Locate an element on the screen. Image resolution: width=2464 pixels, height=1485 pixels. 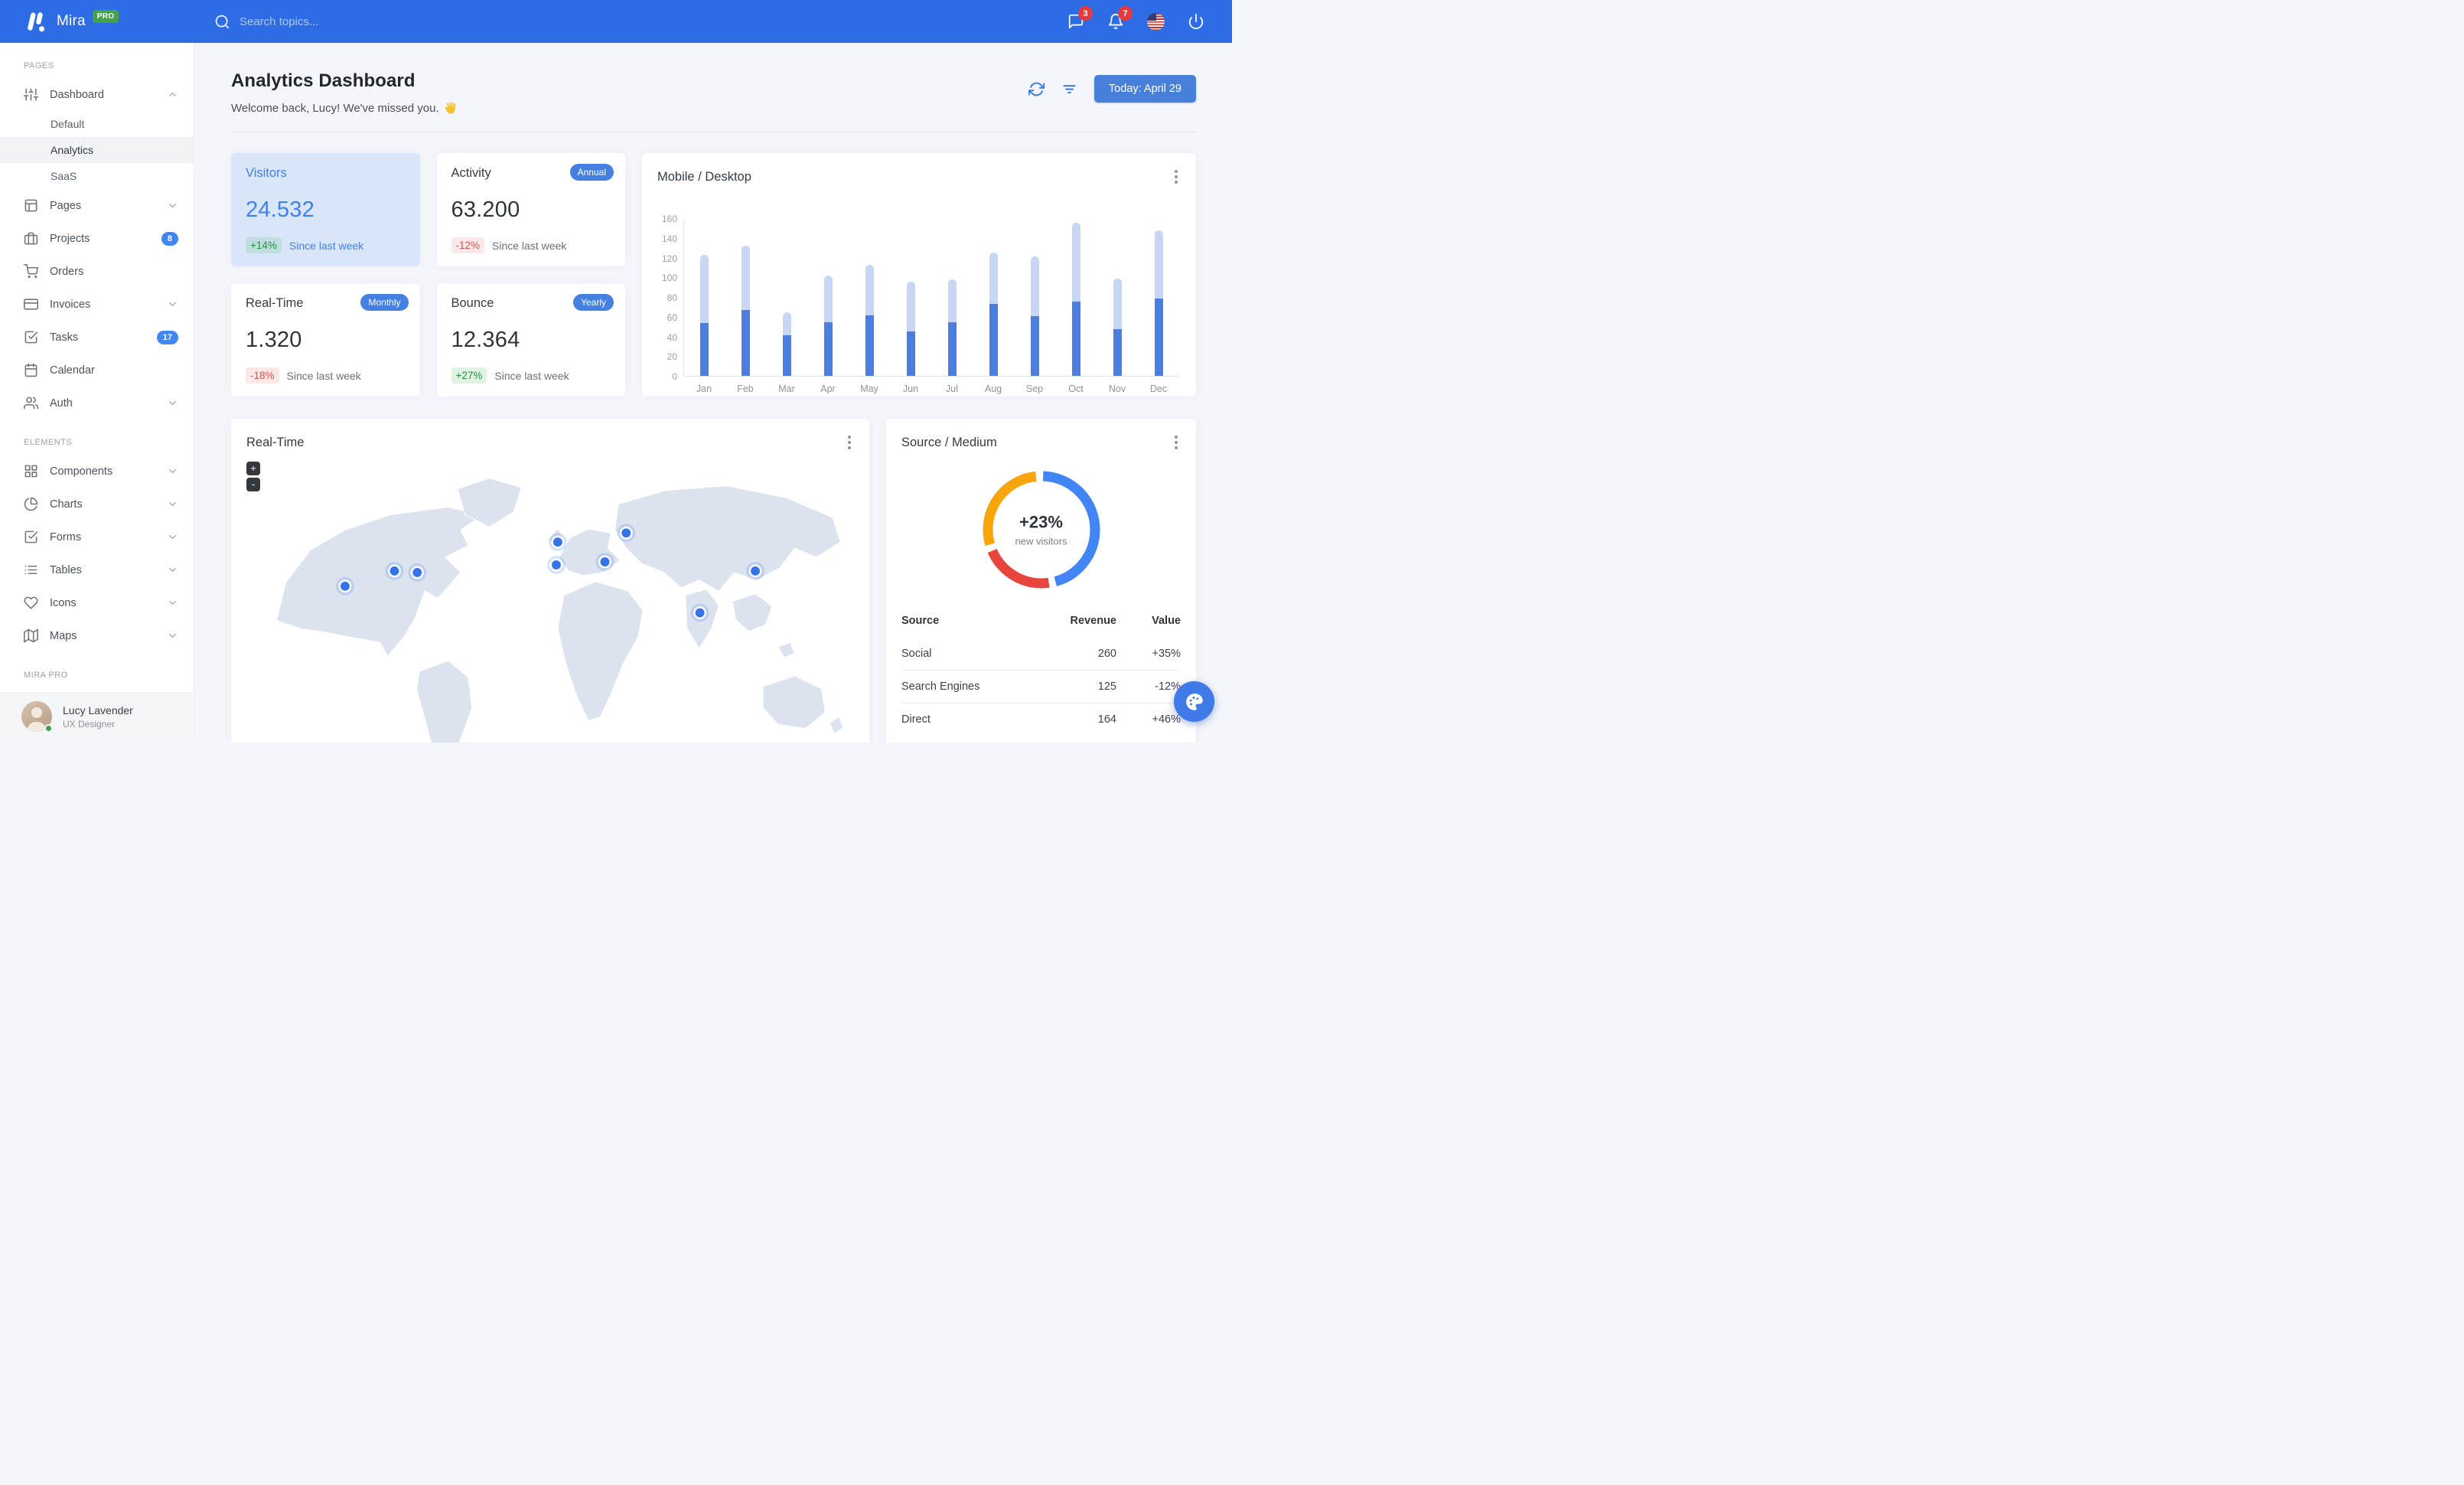
sidebar-item-dashboard: Dashboard is located at coordinates (97, 94).